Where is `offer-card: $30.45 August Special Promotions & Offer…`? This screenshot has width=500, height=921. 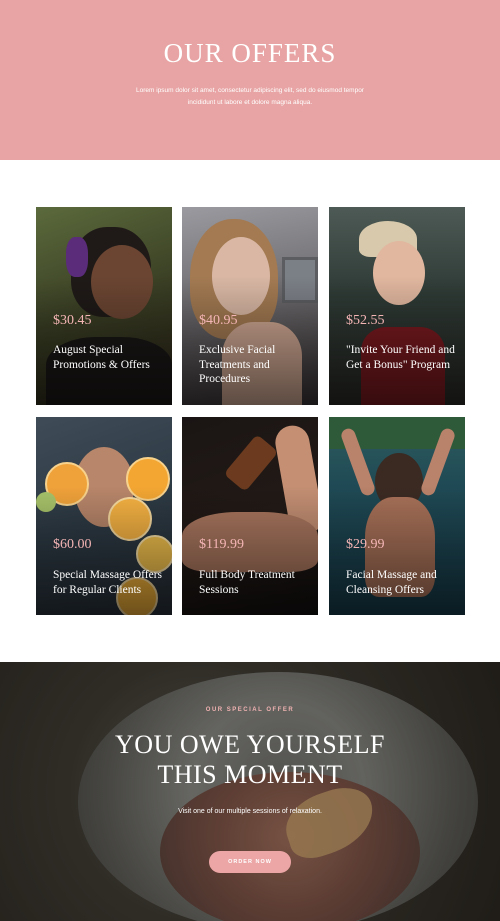
offer-card: $30.45 August Special Promotions & Offer… is located at coordinates (104, 306).